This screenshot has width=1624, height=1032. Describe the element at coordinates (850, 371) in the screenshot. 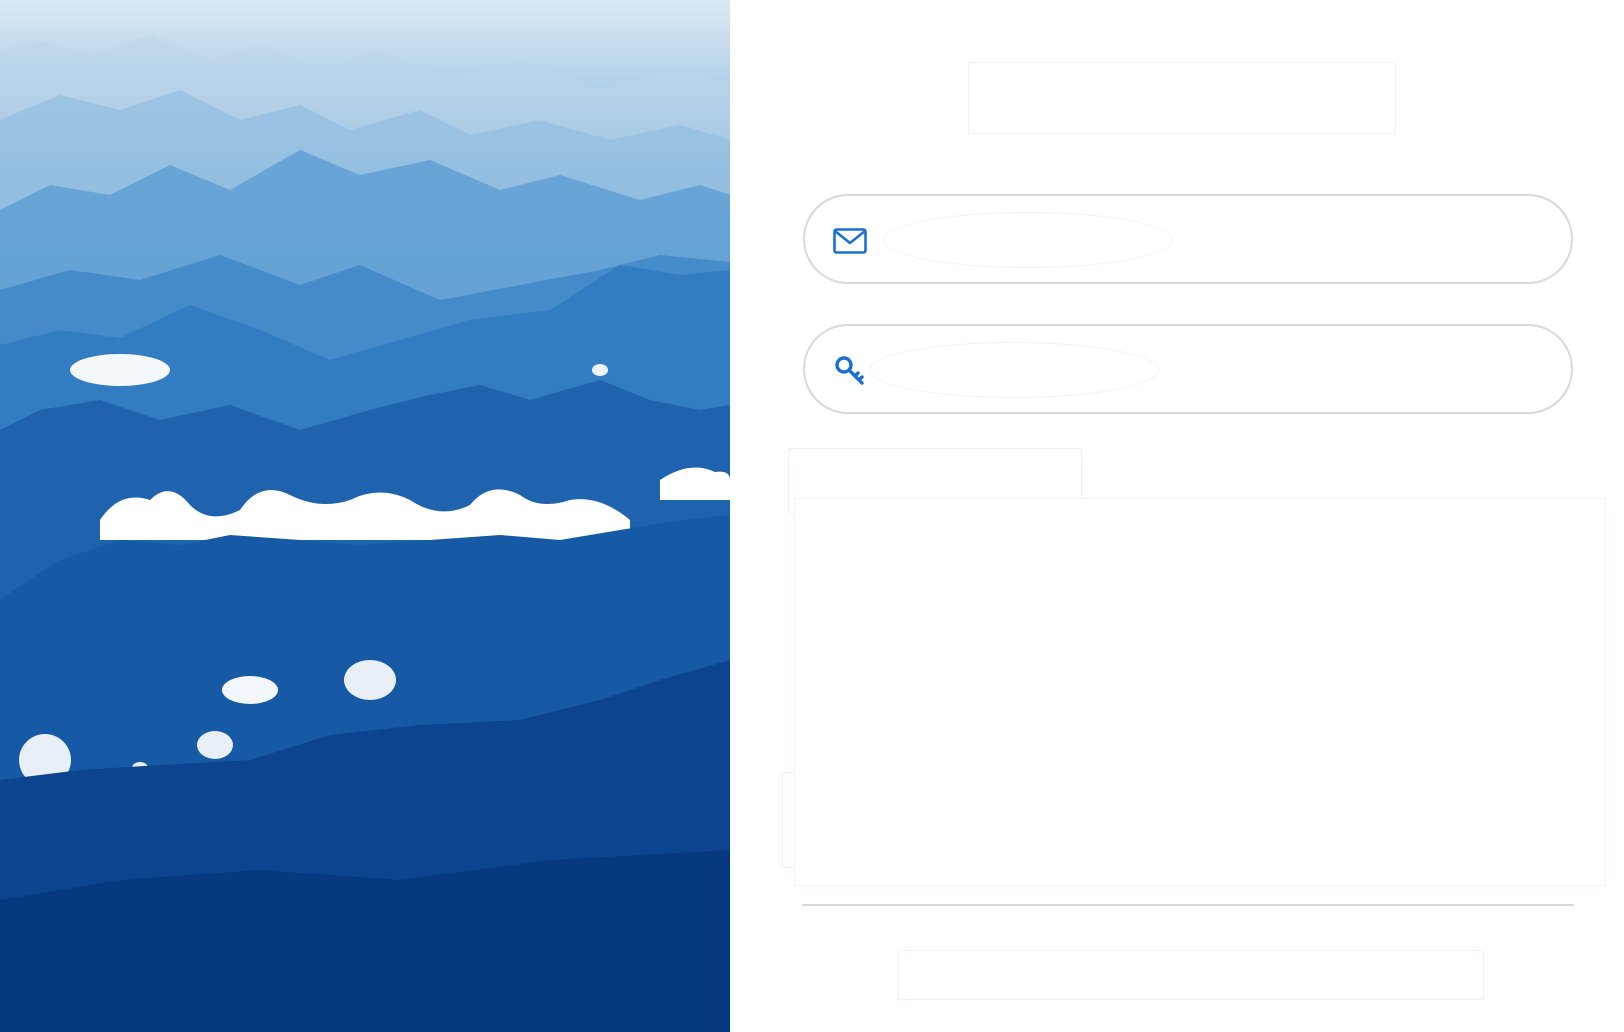

I see `key-icon` at that location.